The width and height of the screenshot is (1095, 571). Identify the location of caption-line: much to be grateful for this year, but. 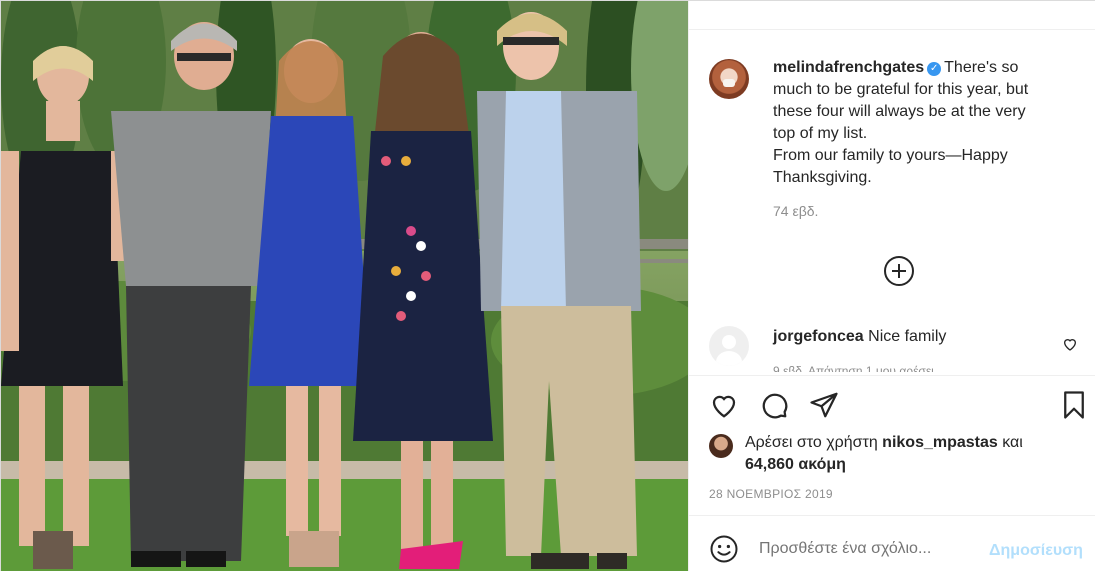
(901, 89).